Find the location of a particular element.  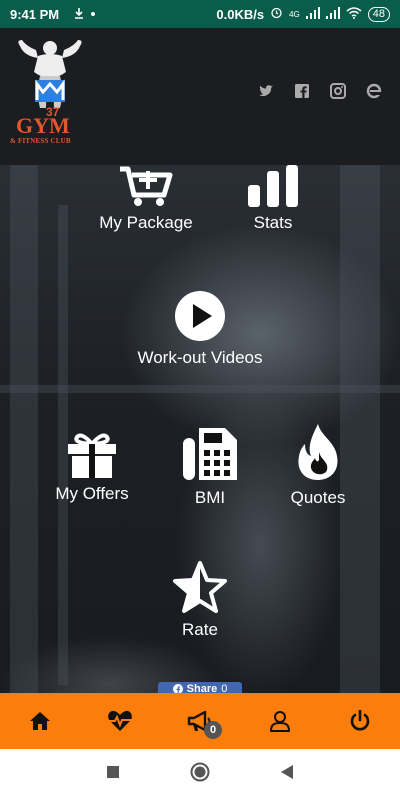

facebook-icon is located at coordinates (302, 91).